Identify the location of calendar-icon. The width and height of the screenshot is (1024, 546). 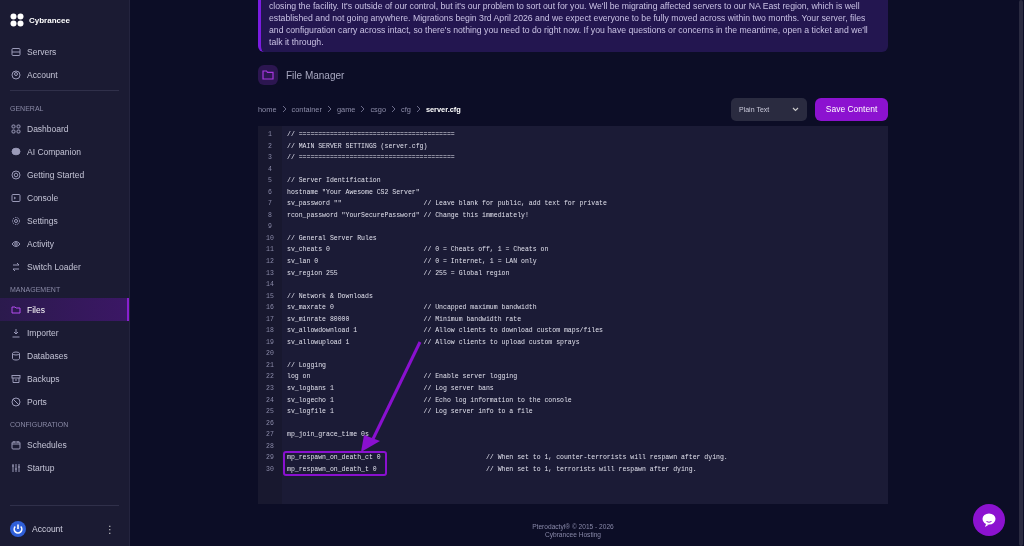
(16, 444).